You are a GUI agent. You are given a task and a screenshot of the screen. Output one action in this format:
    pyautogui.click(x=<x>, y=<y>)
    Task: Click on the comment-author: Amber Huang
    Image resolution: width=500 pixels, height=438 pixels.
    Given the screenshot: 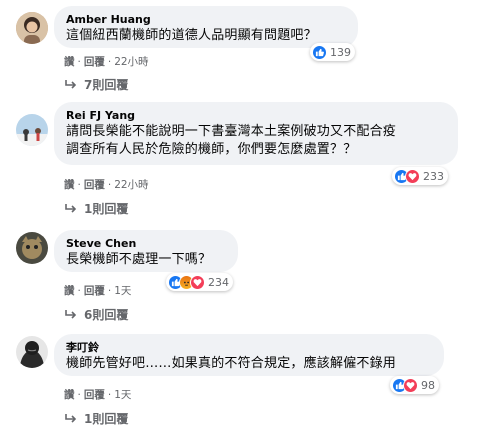 What is the action you would take?
    pyautogui.click(x=206, y=20)
    